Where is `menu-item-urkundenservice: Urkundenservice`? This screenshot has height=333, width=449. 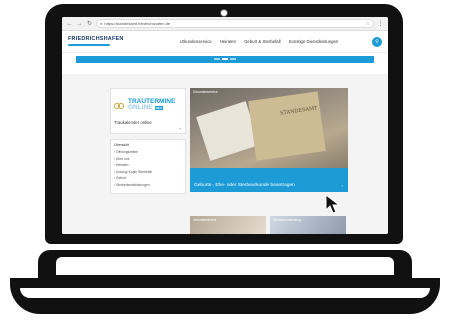
menu-item-urkundenservice: Urkundenservice is located at coordinates (196, 41).